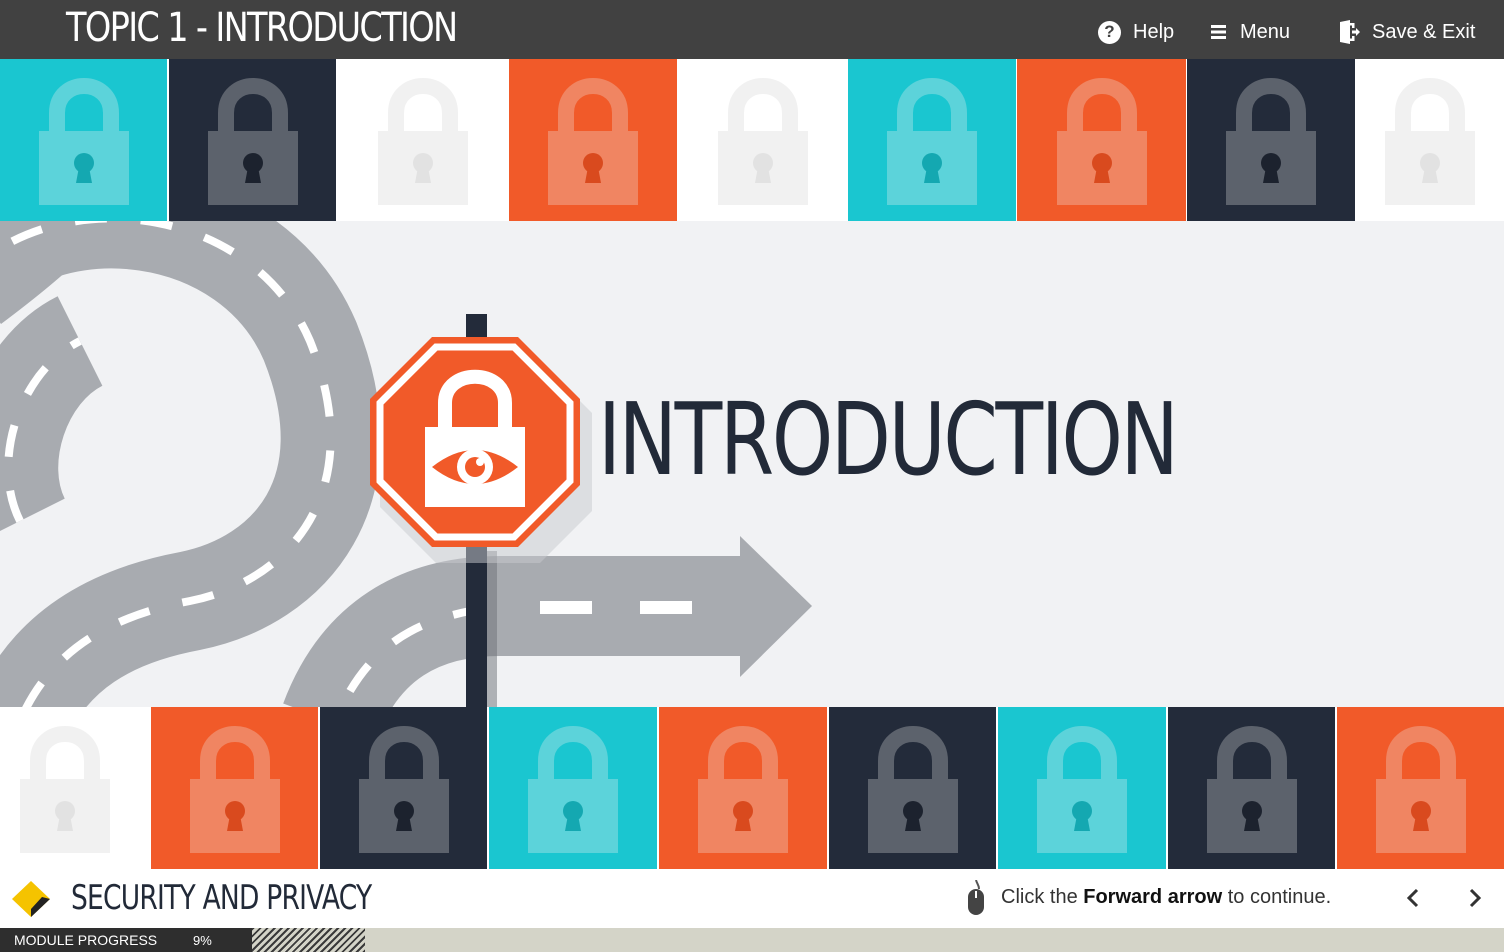 Image resolution: width=1504 pixels, height=952 pixels. I want to click on menu-button: Menu, so click(1250, 32).